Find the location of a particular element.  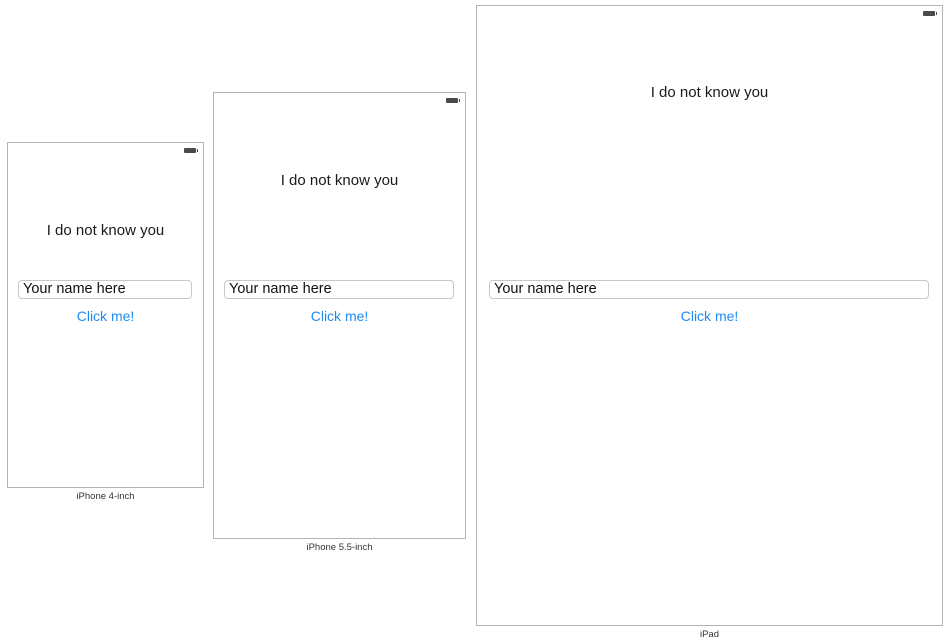

device-caption: iPhone 5.5-inch is located at coordinates (339, 547).